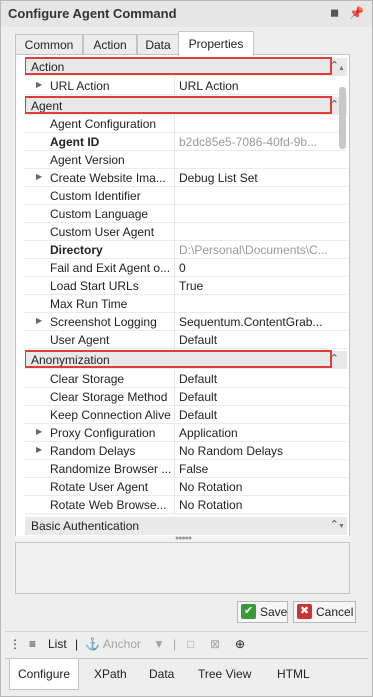 This screenshot has height=697, width=373. What do you see at coordinates (186, 66) in the screenshot?
I see `category-action: Action ⌃` at bounding box center [186, 66].